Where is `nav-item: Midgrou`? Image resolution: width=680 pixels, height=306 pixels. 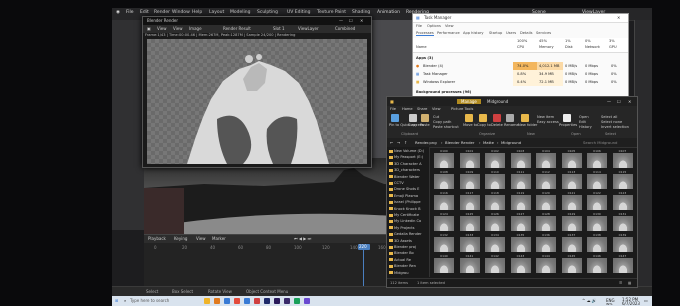 nav-item: Midgrou is located at coordinates (399, 273).